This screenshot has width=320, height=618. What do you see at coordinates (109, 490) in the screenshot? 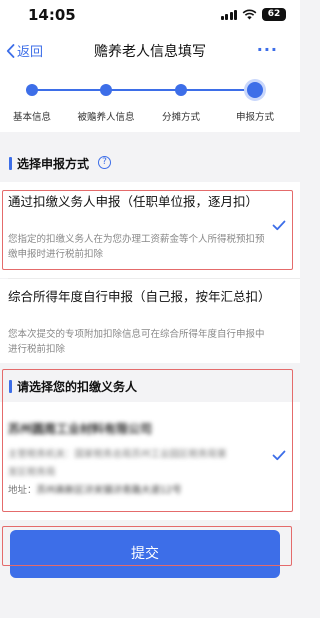
I see `agent-address-value: 苏州高新区浒关镇浒青路大道12号` at bounding box center [109, 490].